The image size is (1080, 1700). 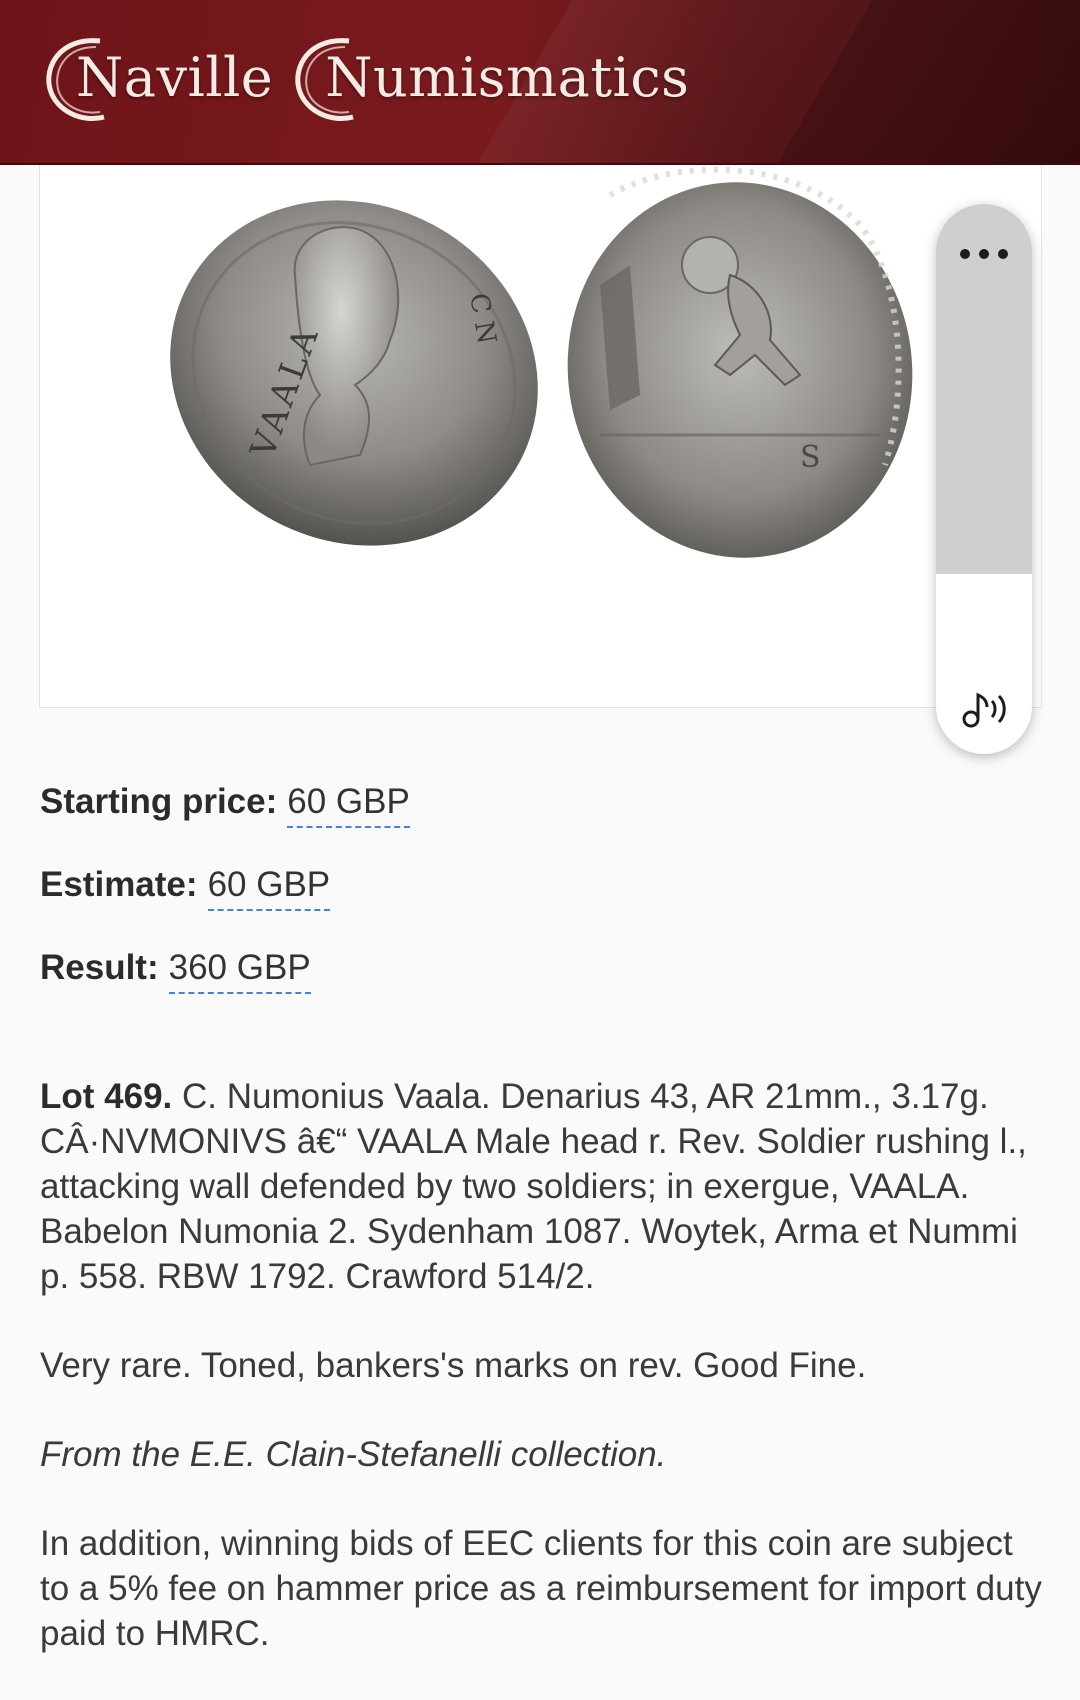 What do you see at coordinates (225, 823) in the screenshot?
I see `starting-price-row: Starting price: 60 GBP` at bounding box center [225, 823].